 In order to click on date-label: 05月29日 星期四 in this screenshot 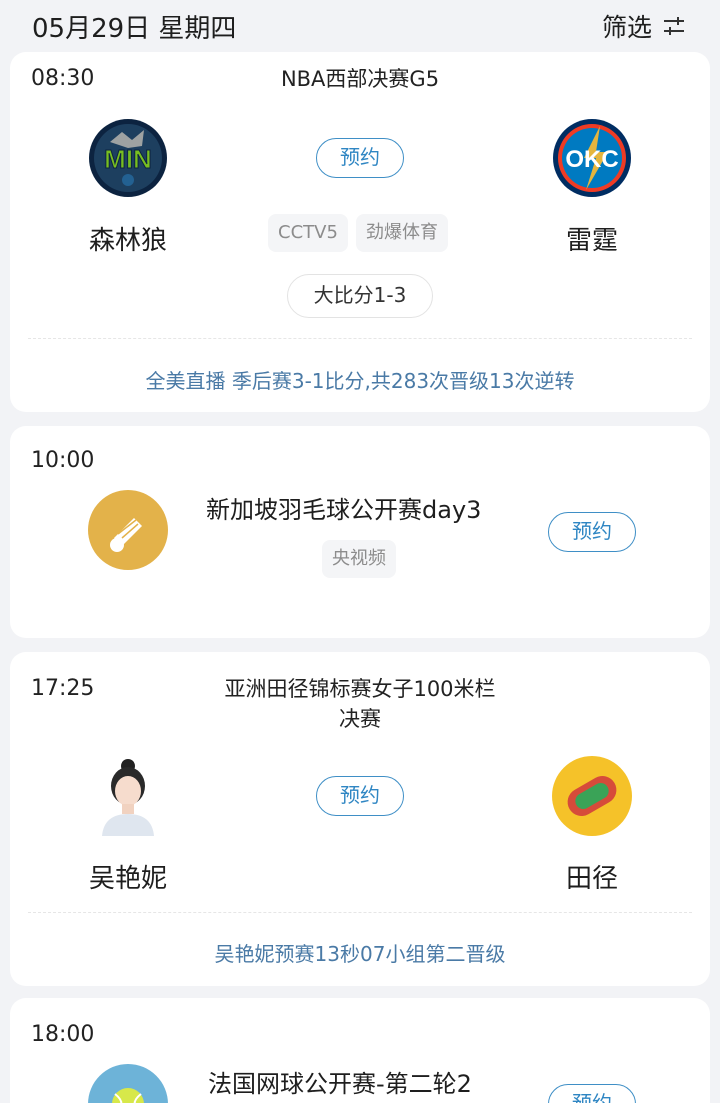, I will do `click(134, 29)`.